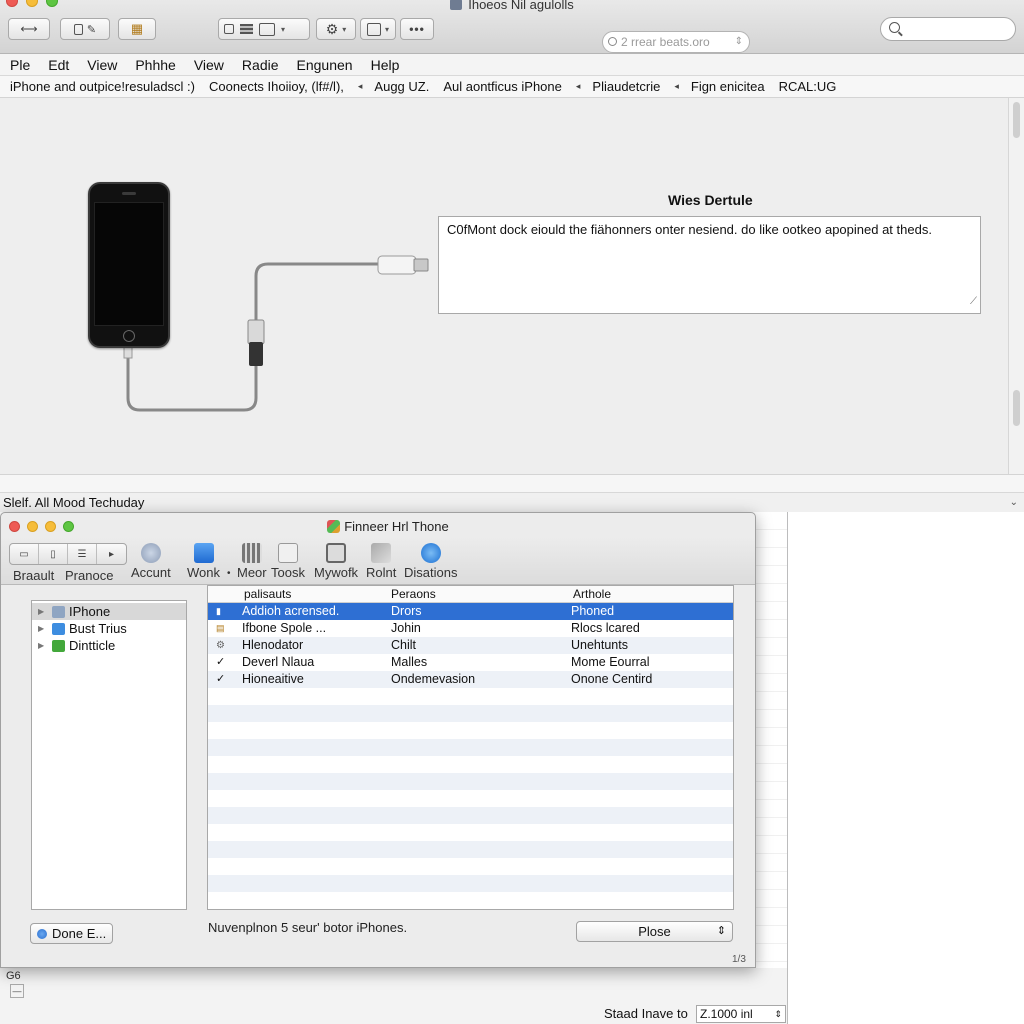  What do you see at coordinates (710, 200) in the screenshot?
I see `description-title: Wies Dertule` at bounding box center [710, 200].